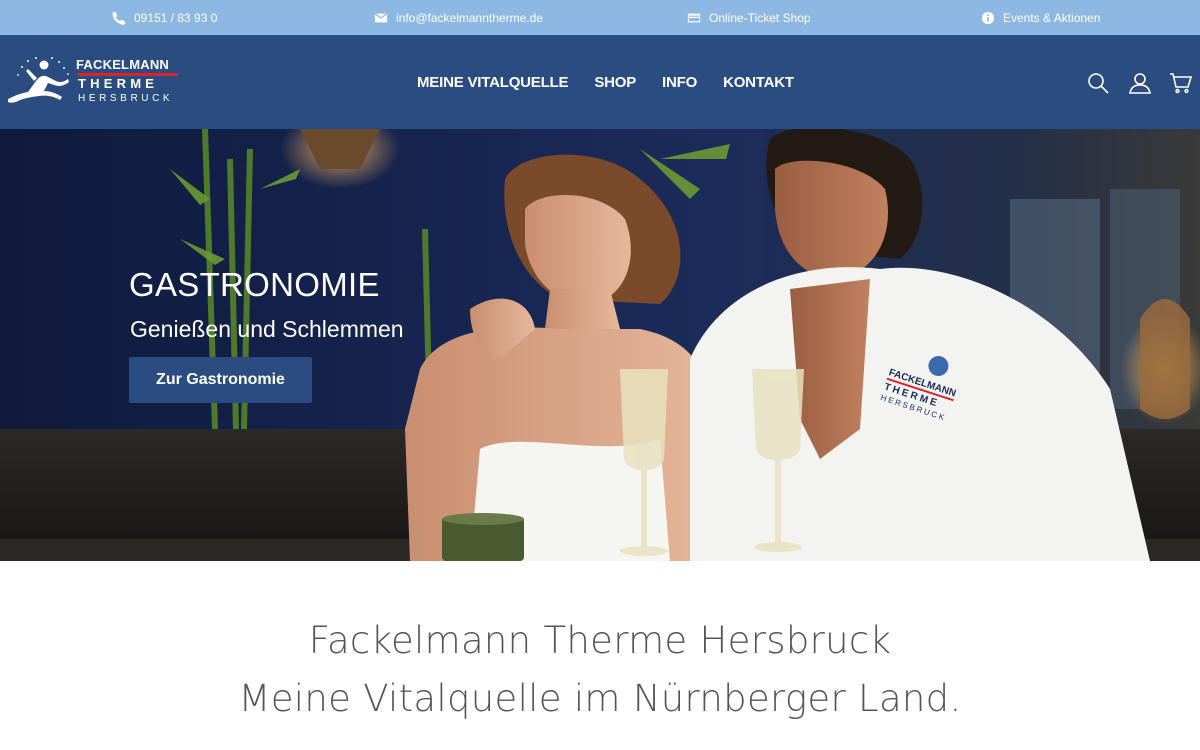 This screenshot has height=750, width=1200. I want to click on main-nav: MEINE VITALQUELLE SHOP INFO KONTAKT, so click(605, 82).